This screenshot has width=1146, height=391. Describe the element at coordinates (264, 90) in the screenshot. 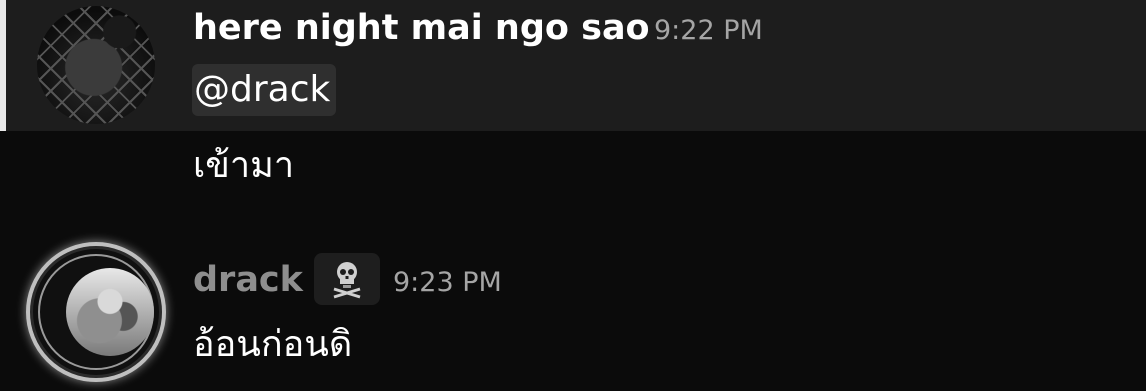

I see `user-mention: @drack` at that location.